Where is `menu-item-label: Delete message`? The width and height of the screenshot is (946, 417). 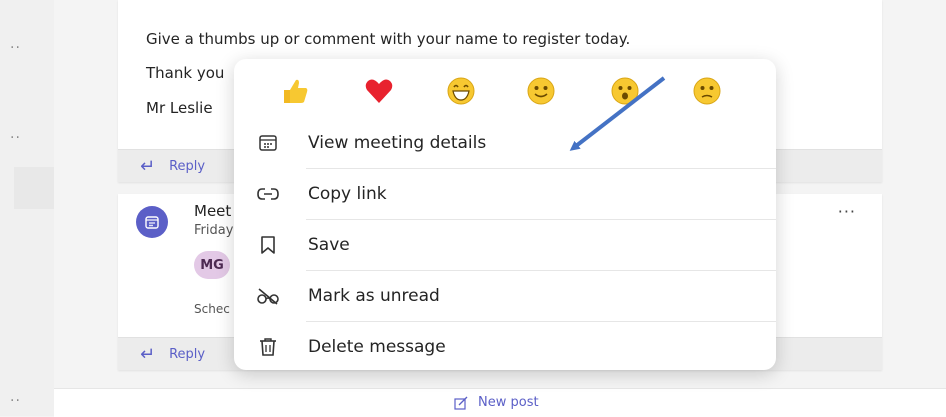
menu-item-label: Delete message is located at coordinates (377, 347).